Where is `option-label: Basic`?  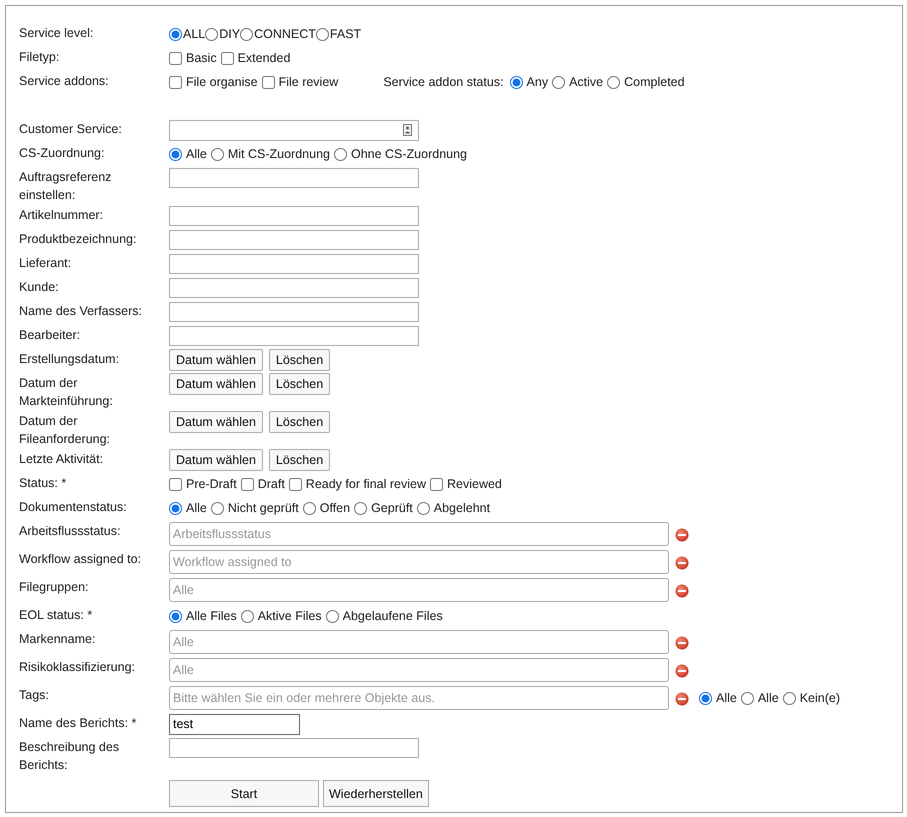
option-label: Basic is located at coordinates (201, 58).